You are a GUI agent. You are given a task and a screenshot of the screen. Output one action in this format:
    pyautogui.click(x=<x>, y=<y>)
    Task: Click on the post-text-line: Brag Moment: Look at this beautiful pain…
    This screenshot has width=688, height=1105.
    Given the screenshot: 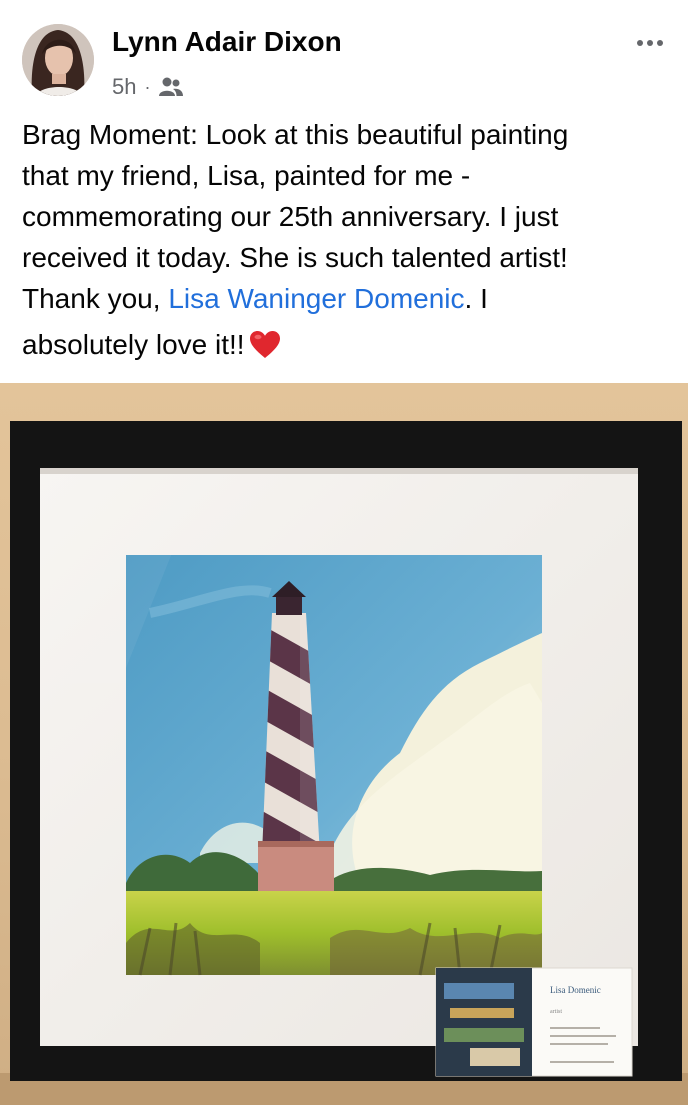 What is the action you would take?
    pyautogui.click(x=295, y=134)
    